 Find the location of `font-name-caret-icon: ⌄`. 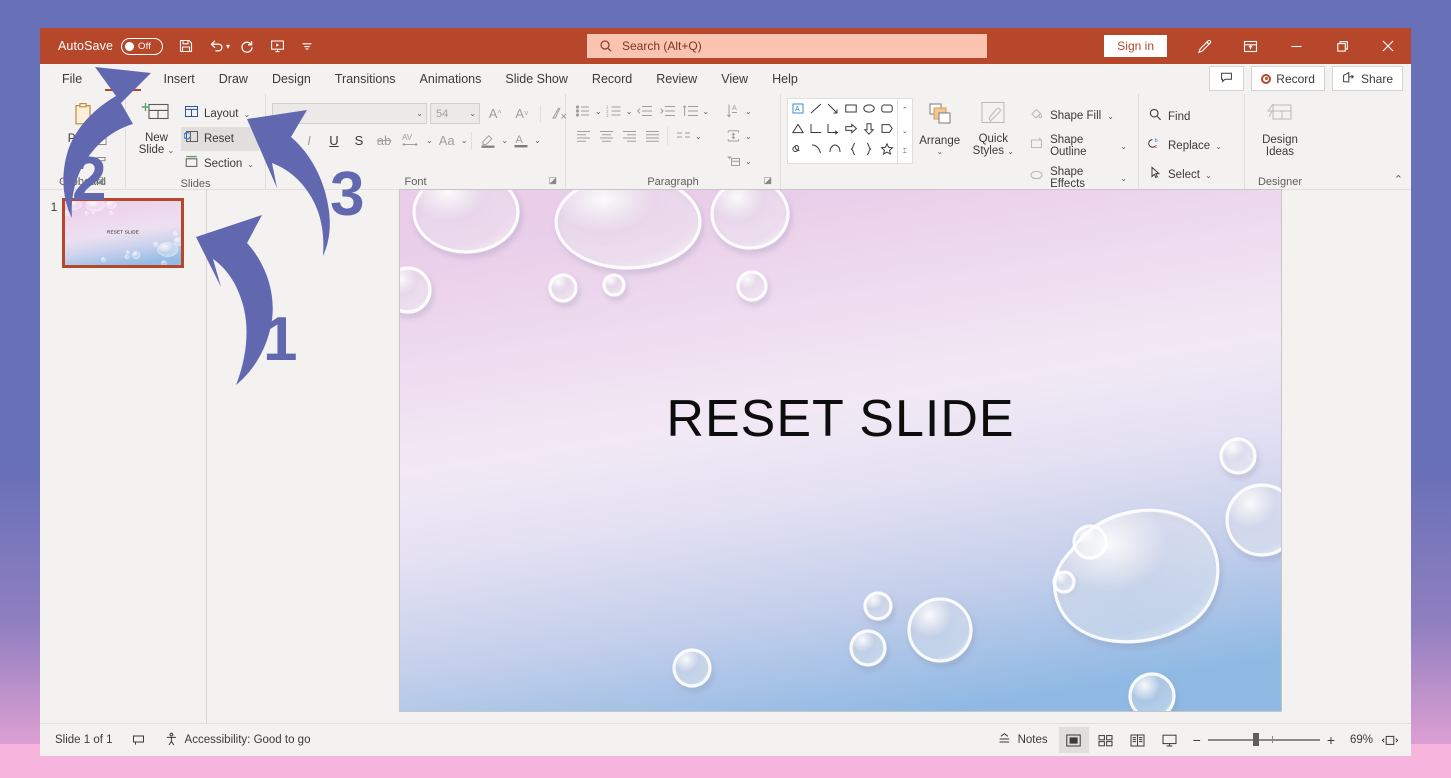

font-name-caret-icon: ⌄ is located at coordinates (419, 113).